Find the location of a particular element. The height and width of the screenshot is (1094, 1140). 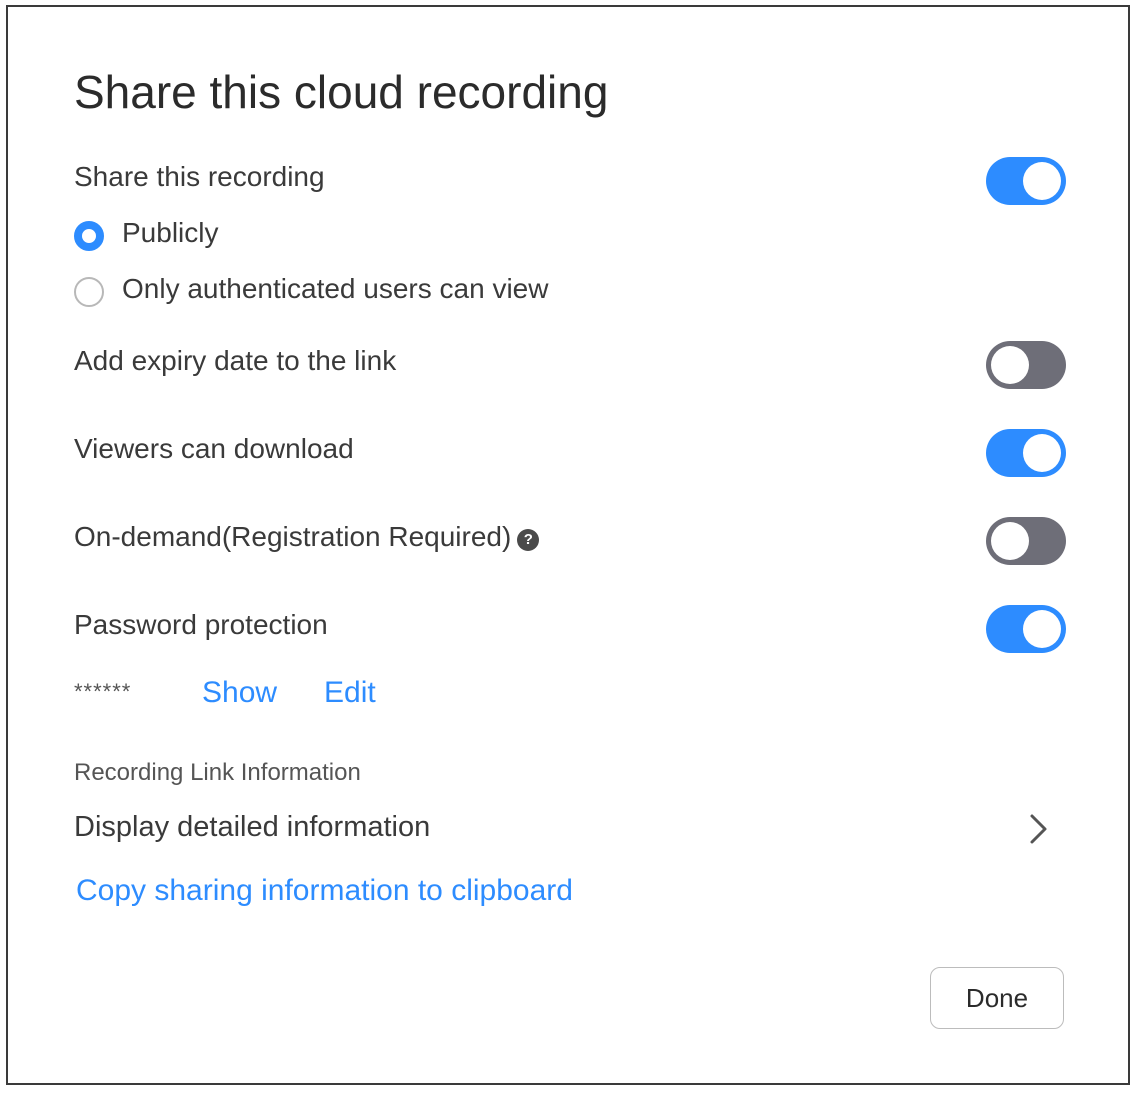

ondemand-row: On-demand(Registration Required)? is located at coordinates (307, 537).